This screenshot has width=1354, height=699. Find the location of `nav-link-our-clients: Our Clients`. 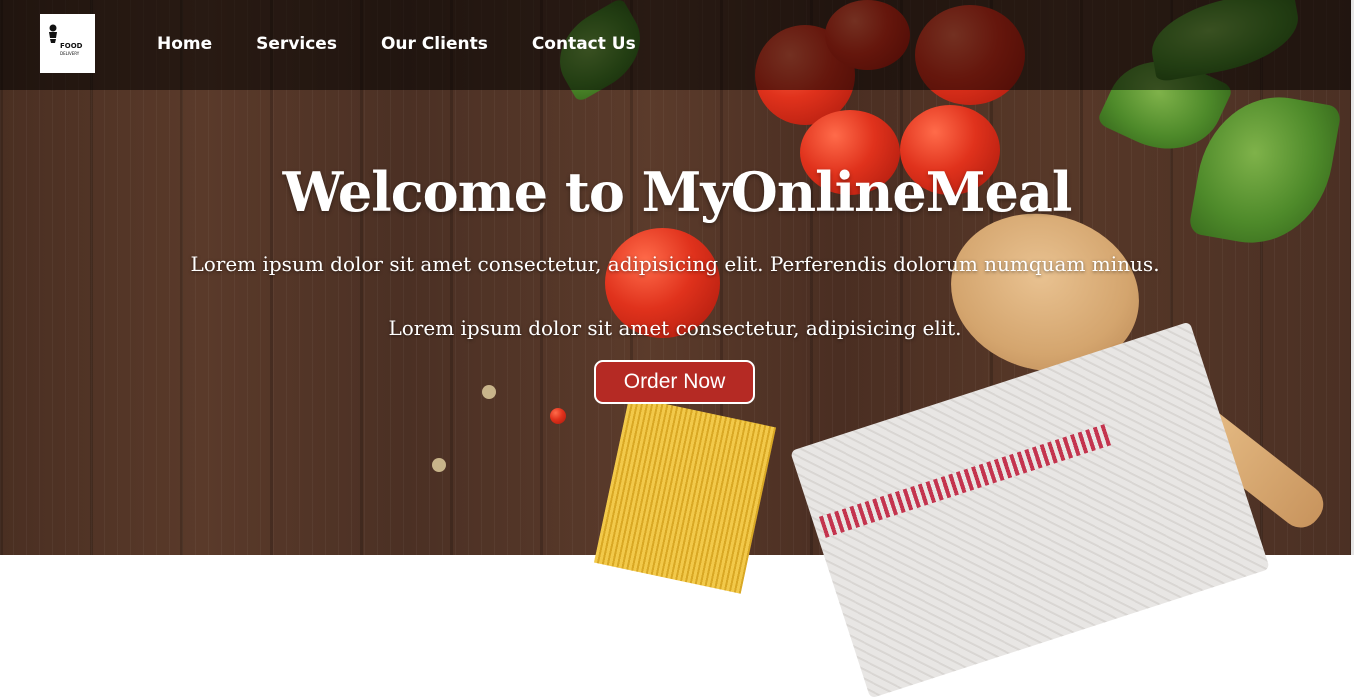

nav-link-our-clients: Our Clients is located at coordinates (434, 44).